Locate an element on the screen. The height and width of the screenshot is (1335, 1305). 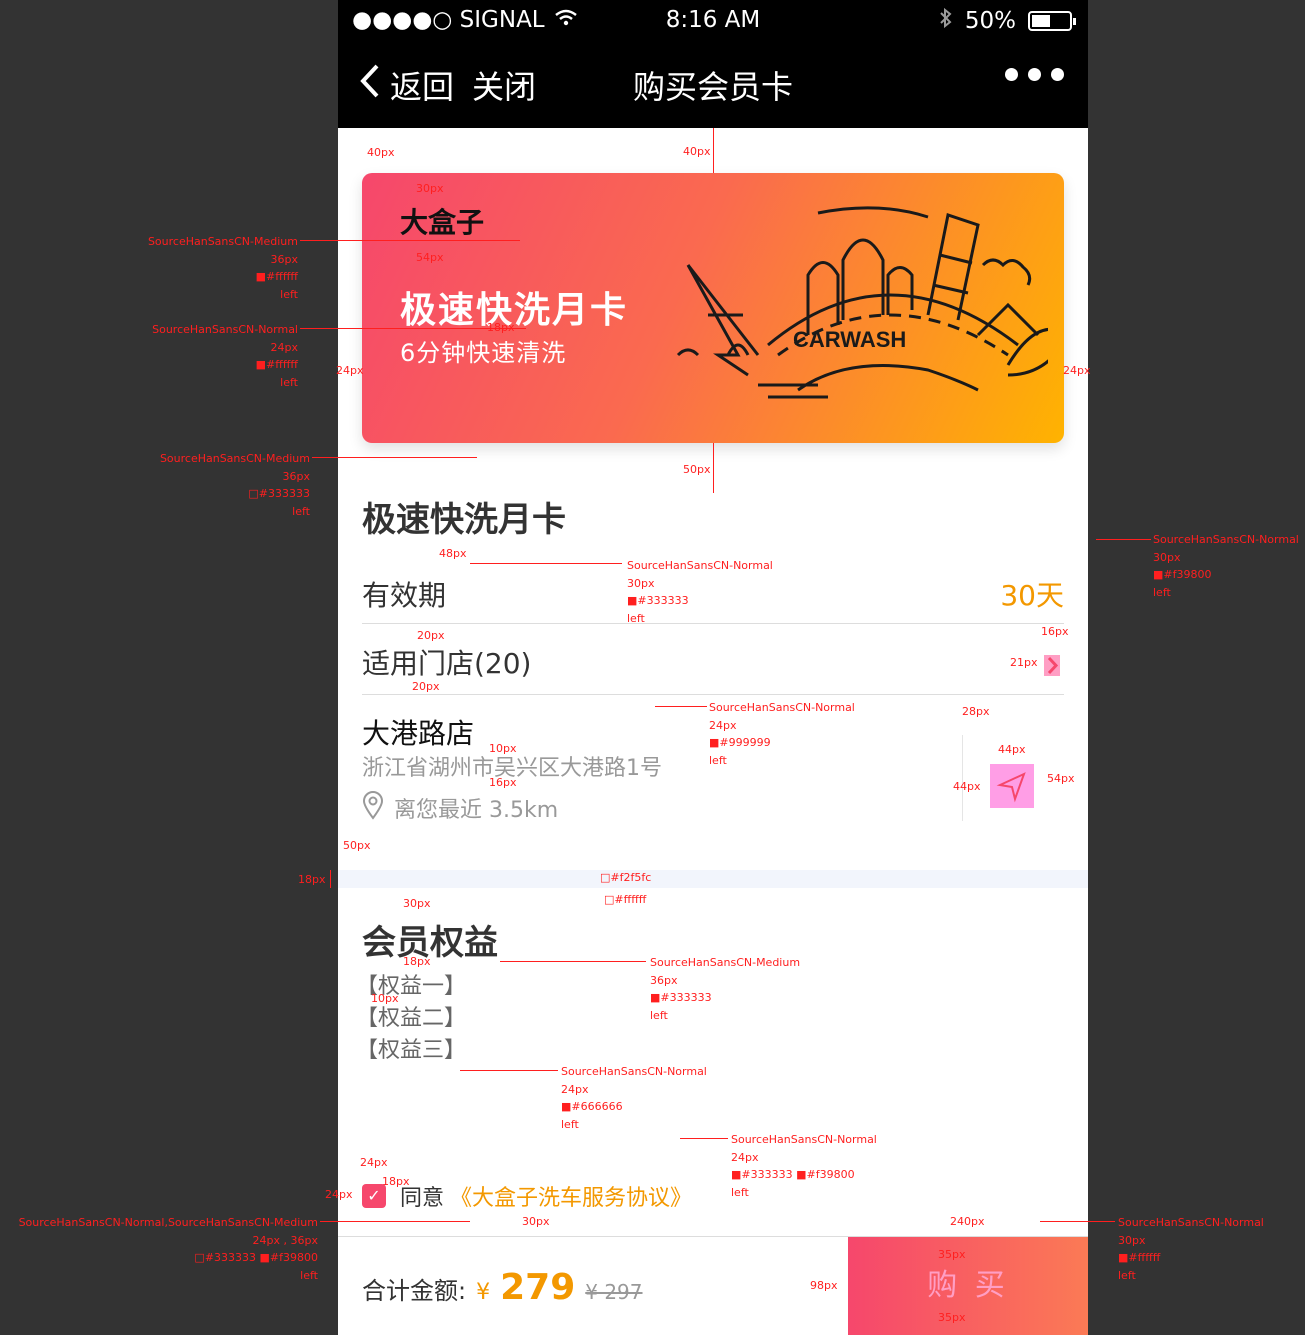
status-right: 50% is located at coordinates (1007, 21).